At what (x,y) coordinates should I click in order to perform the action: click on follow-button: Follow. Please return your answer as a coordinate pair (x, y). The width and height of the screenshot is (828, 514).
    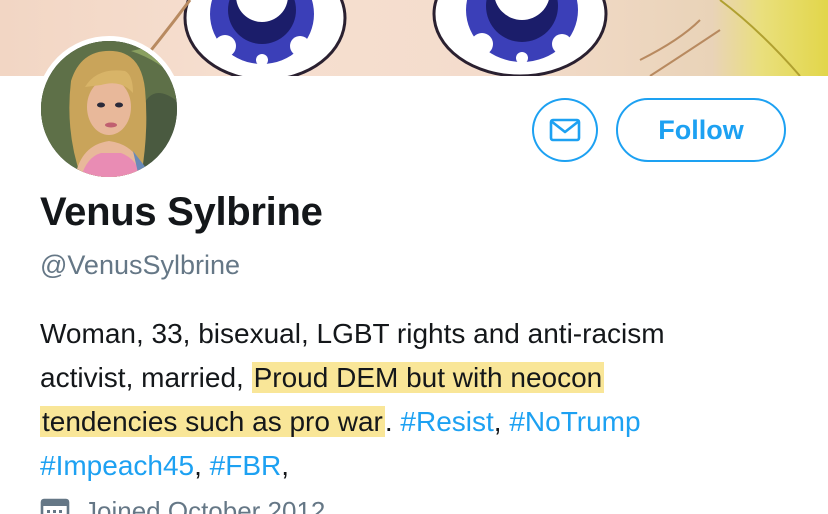
    Looking at the image, I should click on (701, 130).